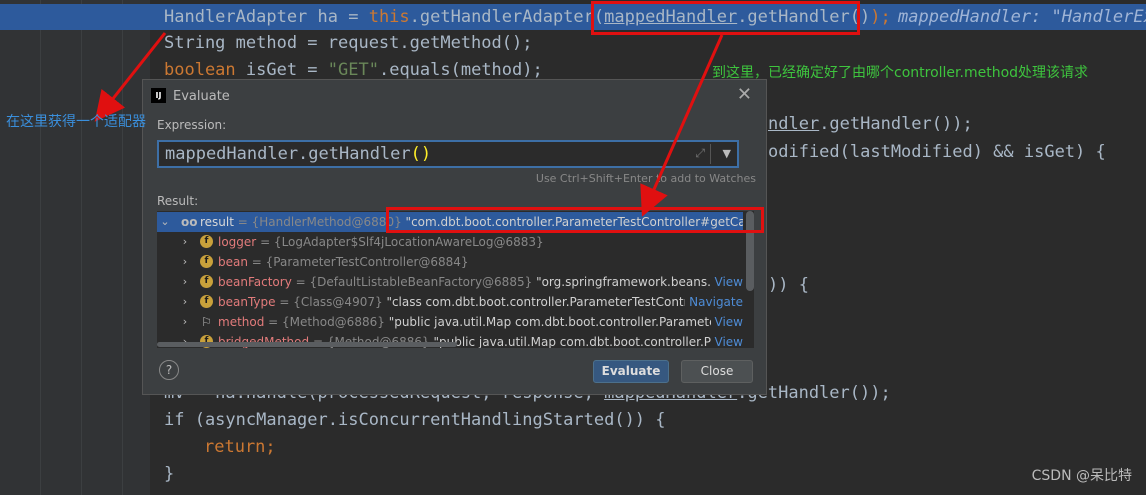  I want to click on arrow-to-adapter-note, so click(130, 77).